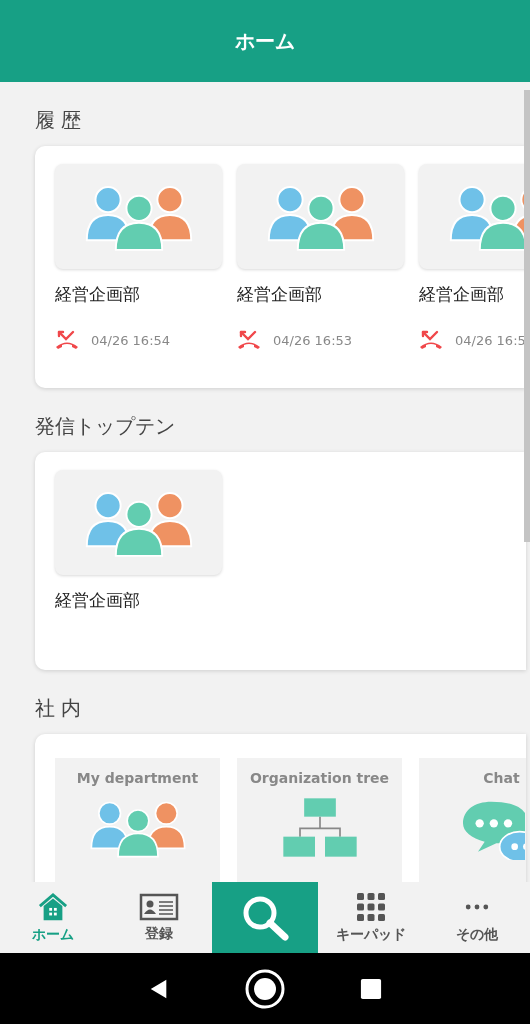 Image resolution: width=530 pixels, height=1024 pixels. What do you see at coordinates (477, 906) in the screenshot?
I see `more-icon` at bounding box center [477, 906].